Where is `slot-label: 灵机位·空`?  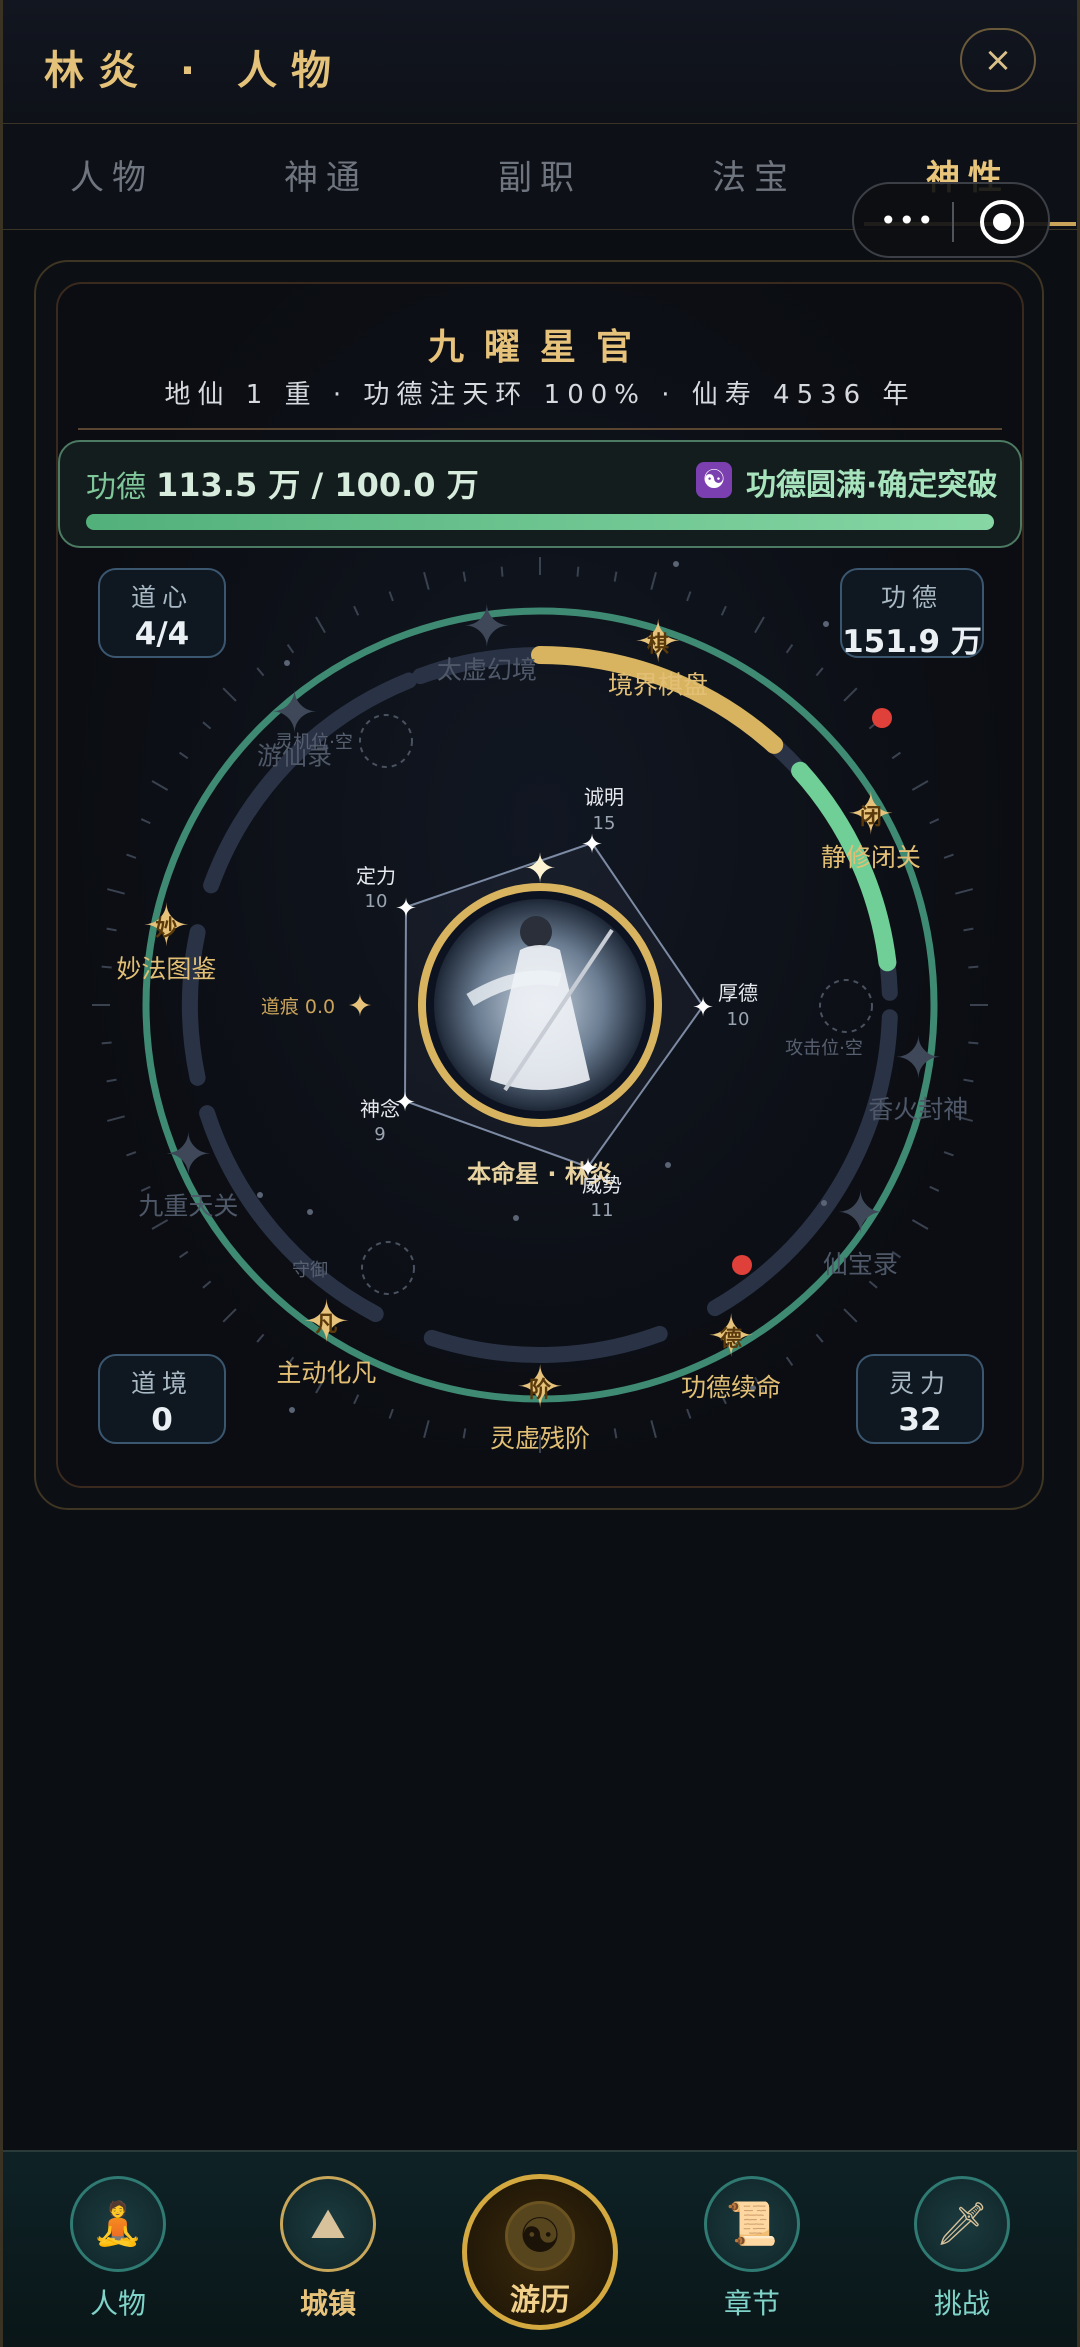 slot-label: 灵机位·空 is located at coordinates (314, 742).